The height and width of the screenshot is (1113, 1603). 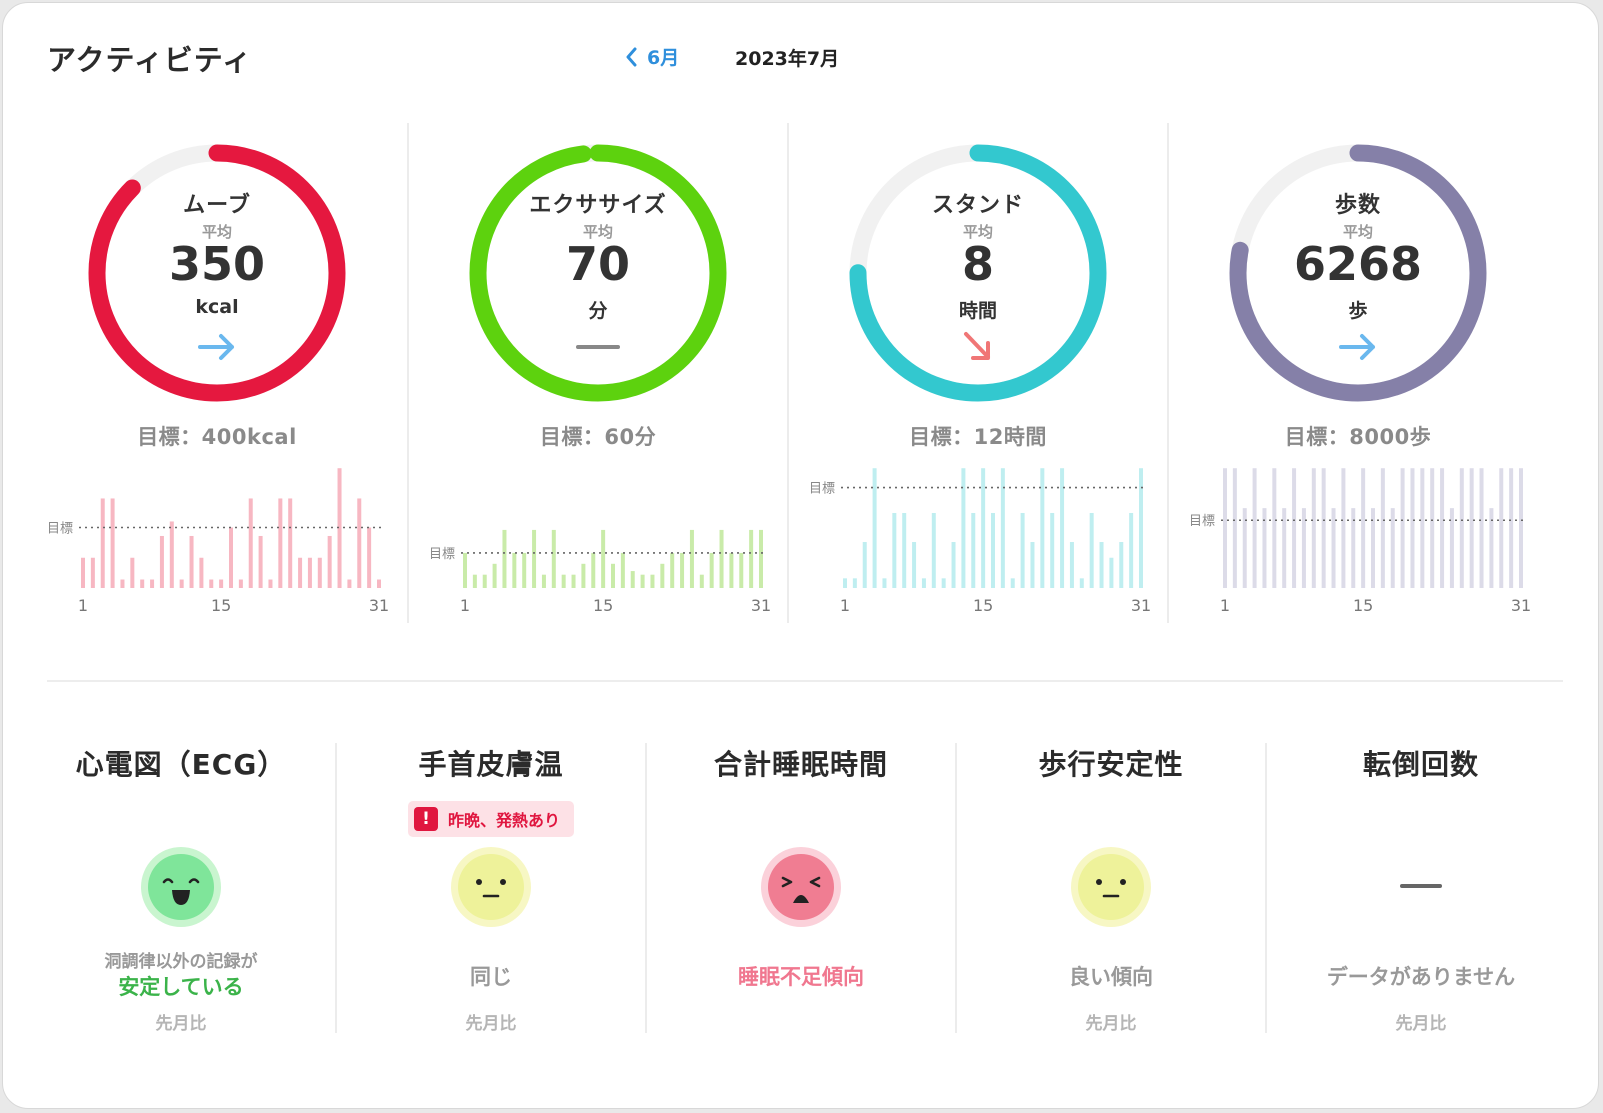 I want to click on metric-move: ムーブ 平均 350 kcal 目標：400kcal 目標 1 15 31, so click(x=217, y=373).